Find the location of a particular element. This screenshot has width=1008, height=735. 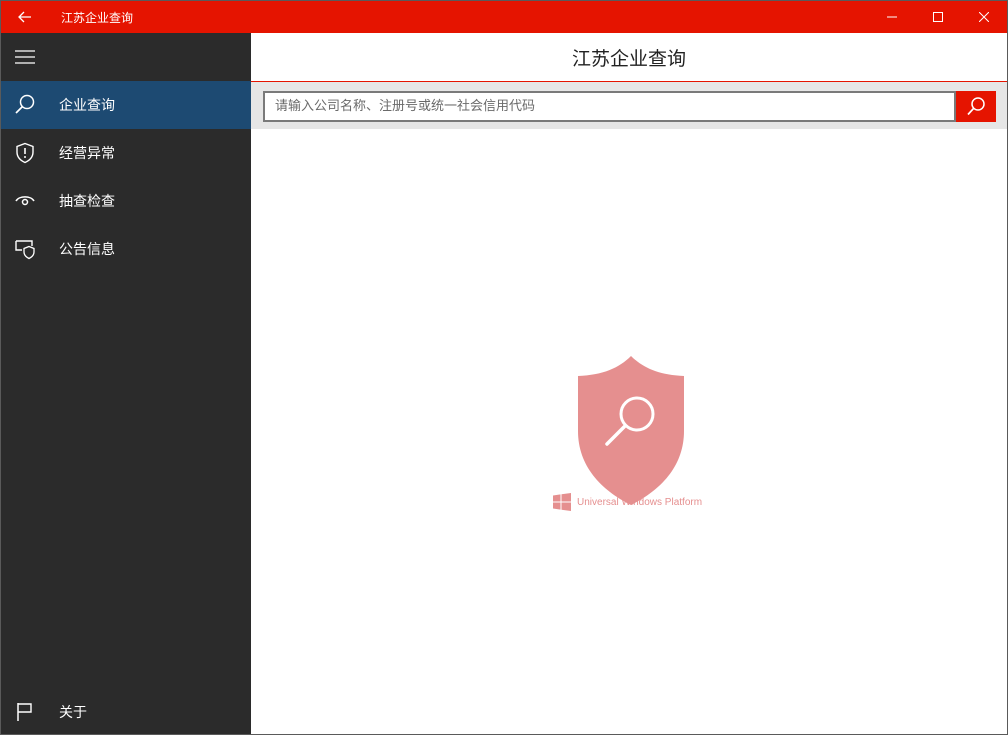

nav-item-label: 抽查检查 is located at coordinates (87, 202).